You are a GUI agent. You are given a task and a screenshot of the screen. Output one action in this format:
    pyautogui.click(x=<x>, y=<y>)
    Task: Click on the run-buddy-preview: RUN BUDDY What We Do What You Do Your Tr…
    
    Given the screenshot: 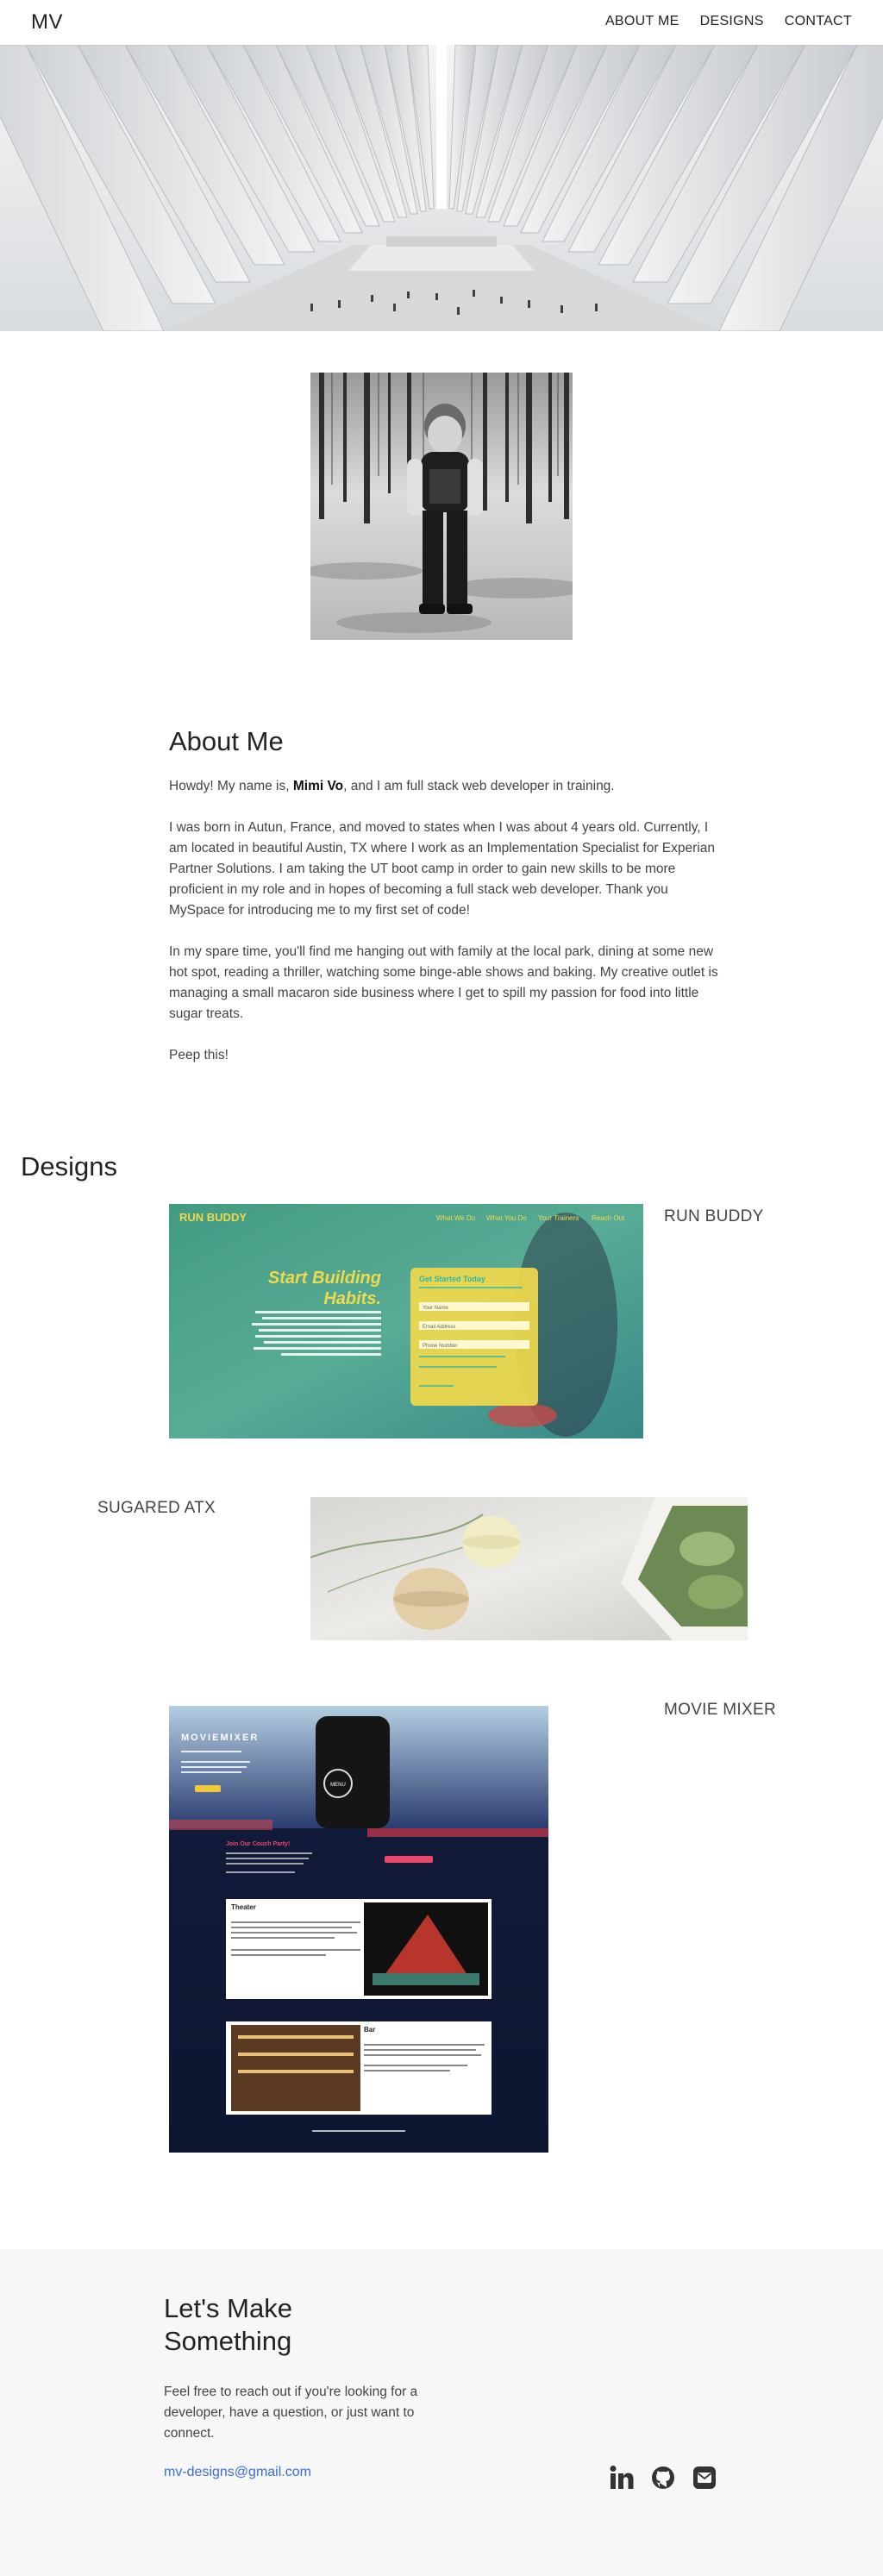 What is the action you would take?
    pyautogui.click(x=406, y=1321)
    